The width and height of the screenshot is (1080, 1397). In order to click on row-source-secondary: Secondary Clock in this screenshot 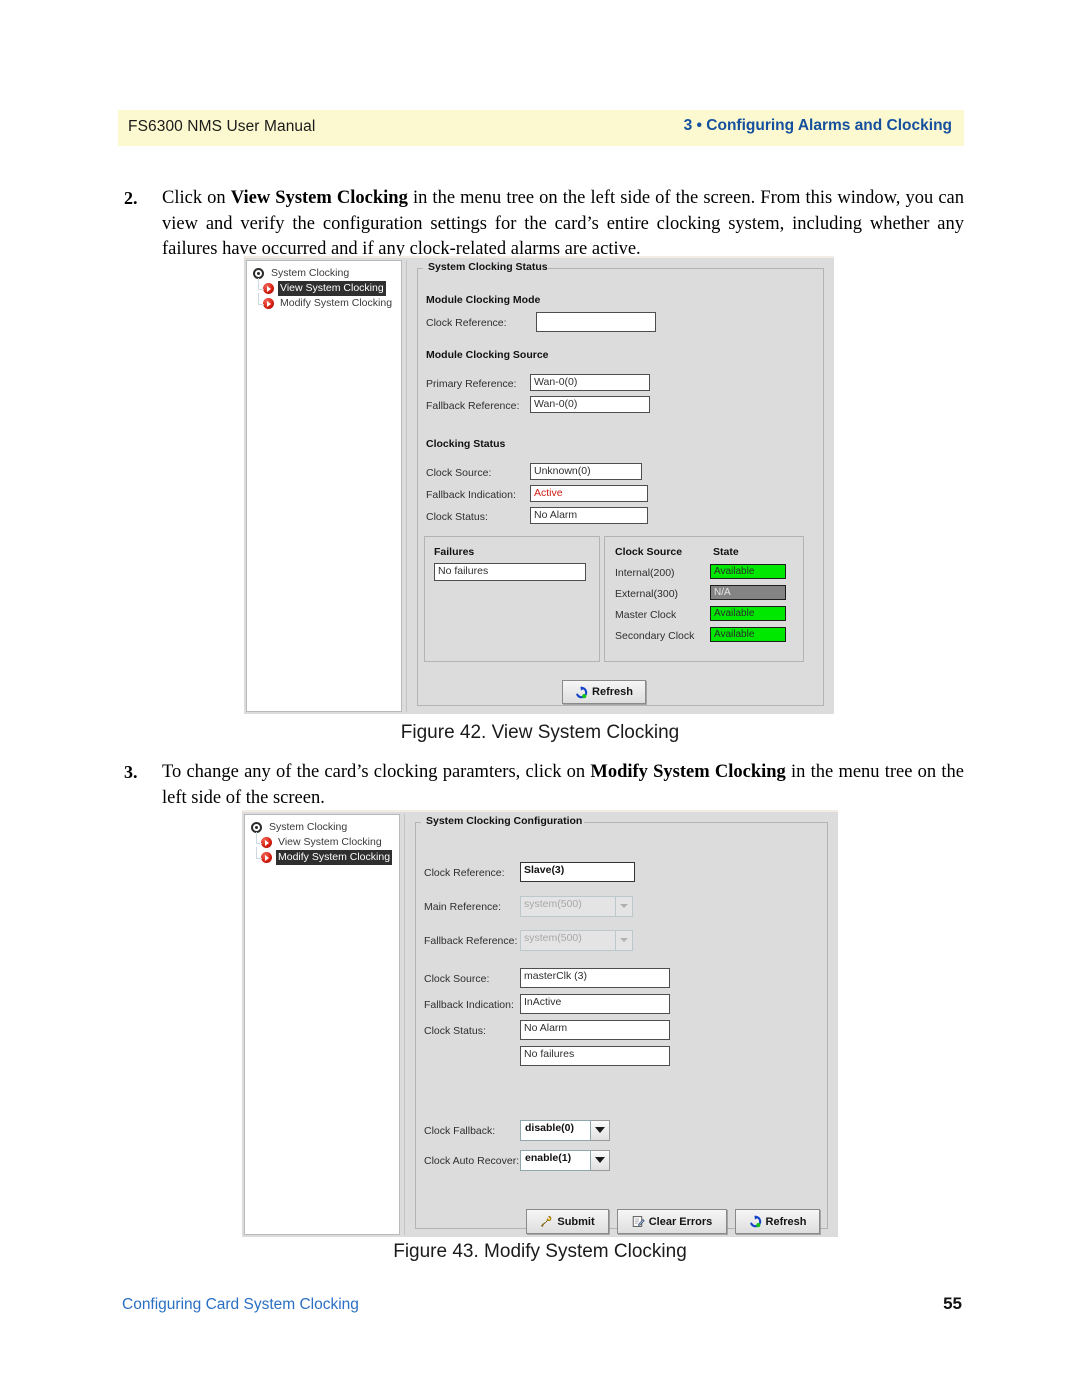, I will do `click(655, 636)`.